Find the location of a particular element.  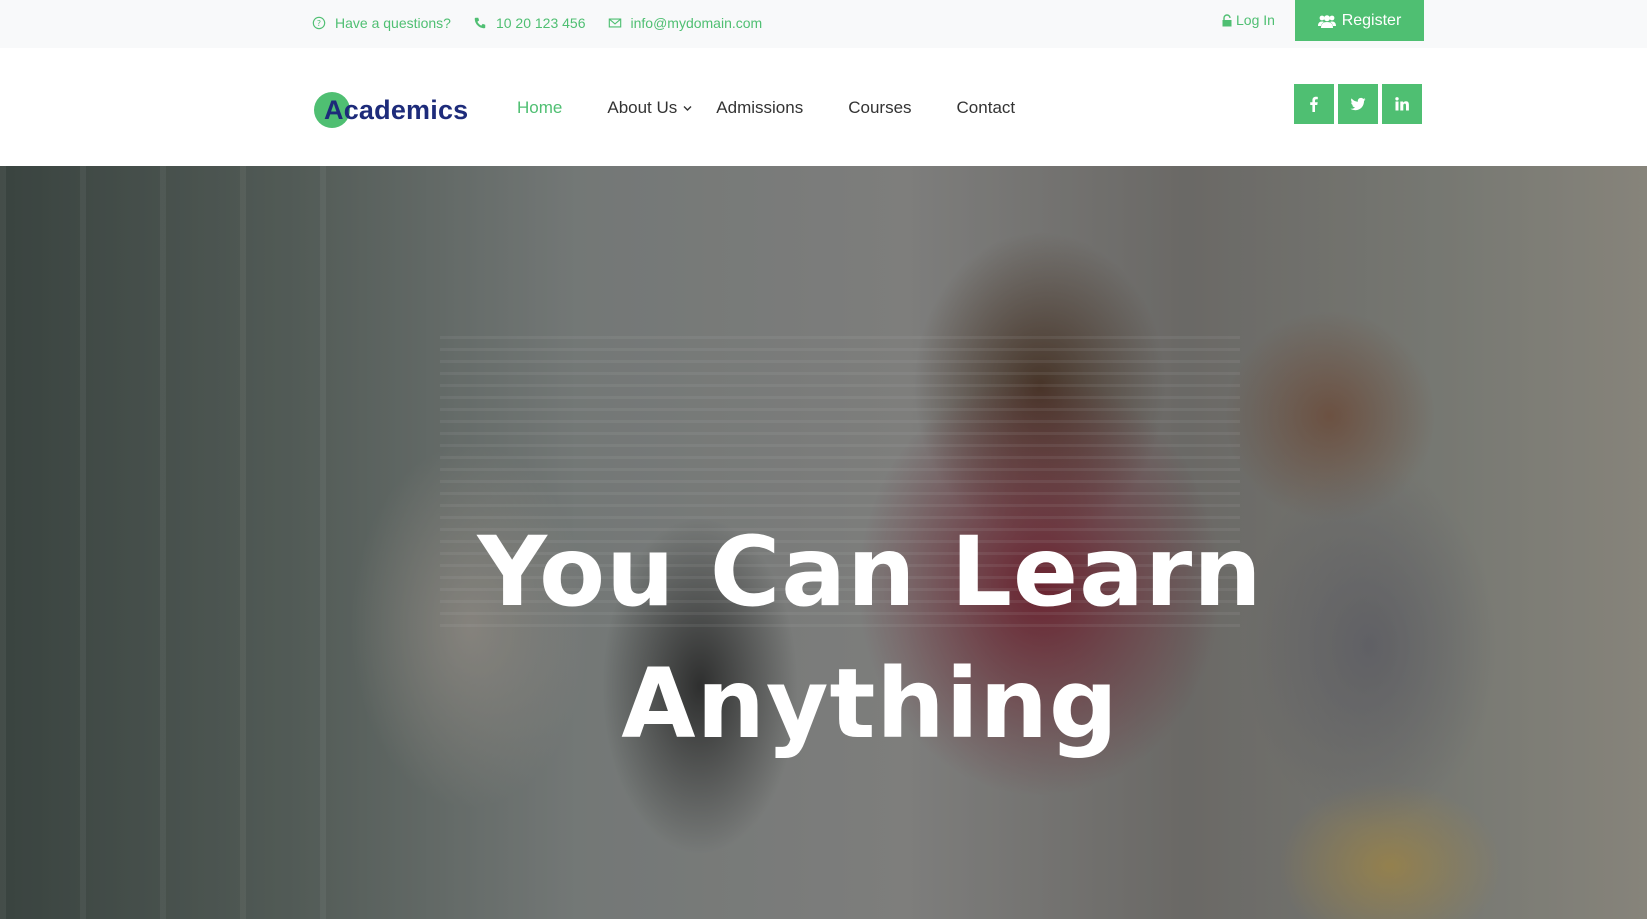

chevron-down-icon is located at coordinates (687, 108).